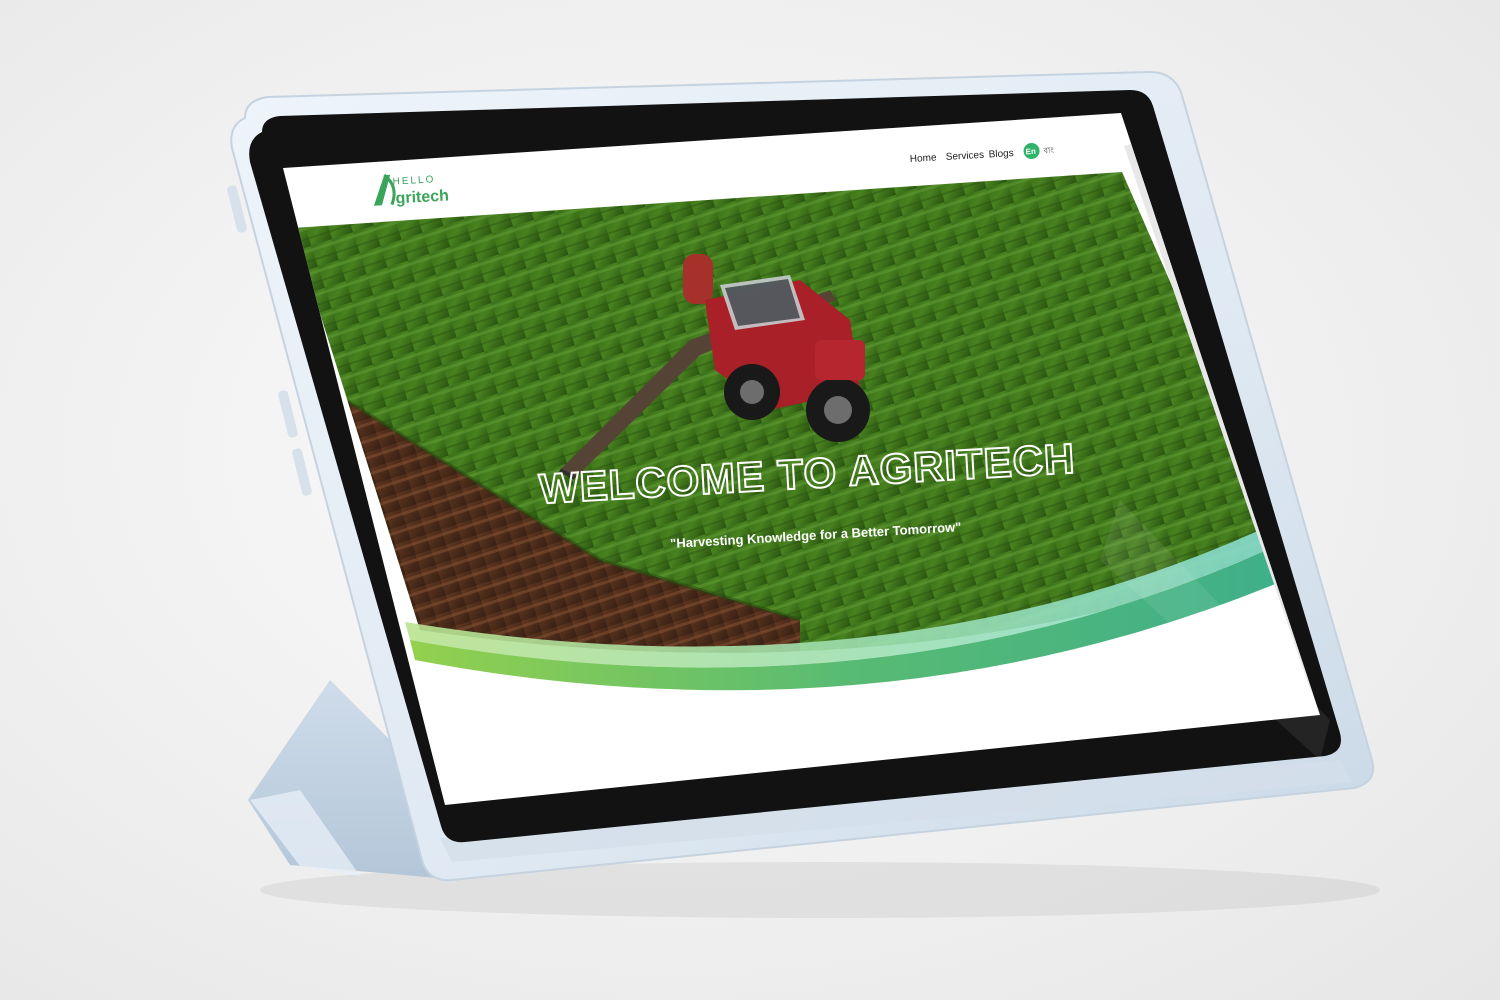 The image size is (1500, 1000). What do you see at coordinates (422, 197) in the screenshot?
I see `logo-agritech: gritech` at bounding box center [422, 197].